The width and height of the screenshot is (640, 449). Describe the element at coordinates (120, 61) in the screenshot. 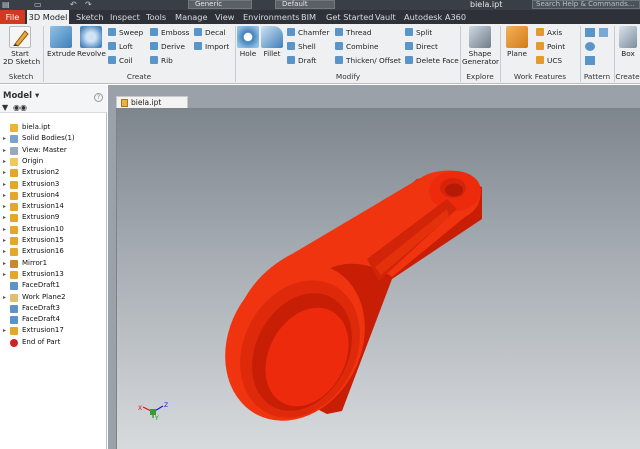

I see `coil-button: Coil` at that location.